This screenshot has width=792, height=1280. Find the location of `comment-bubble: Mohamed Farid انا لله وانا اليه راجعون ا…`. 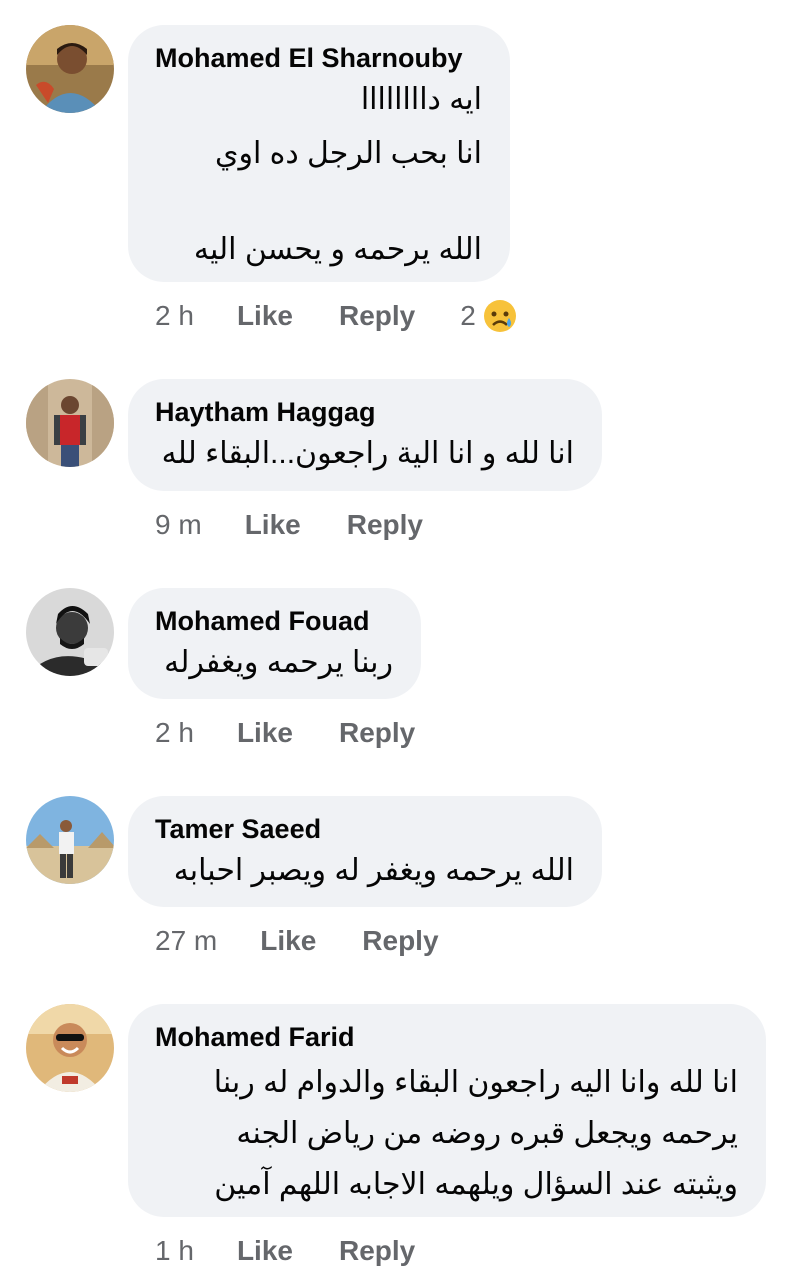

comment-bubble: Mohamed Farid انا لله وانا اليه راجعون ا… is located at coordinates (447, 1110).